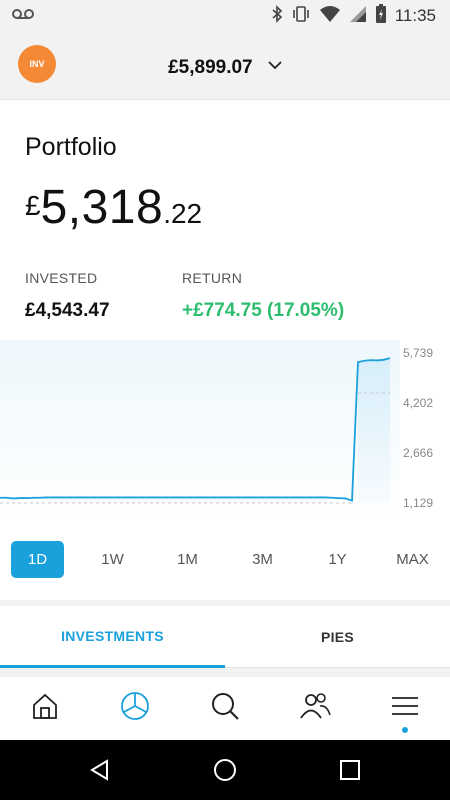 The width and height of the screenshot is (450, 800). What do you see at coordinates (418, 353) in the screenshot?
I see `y-tick-label: 5,739` at bounding box center [418, 353].